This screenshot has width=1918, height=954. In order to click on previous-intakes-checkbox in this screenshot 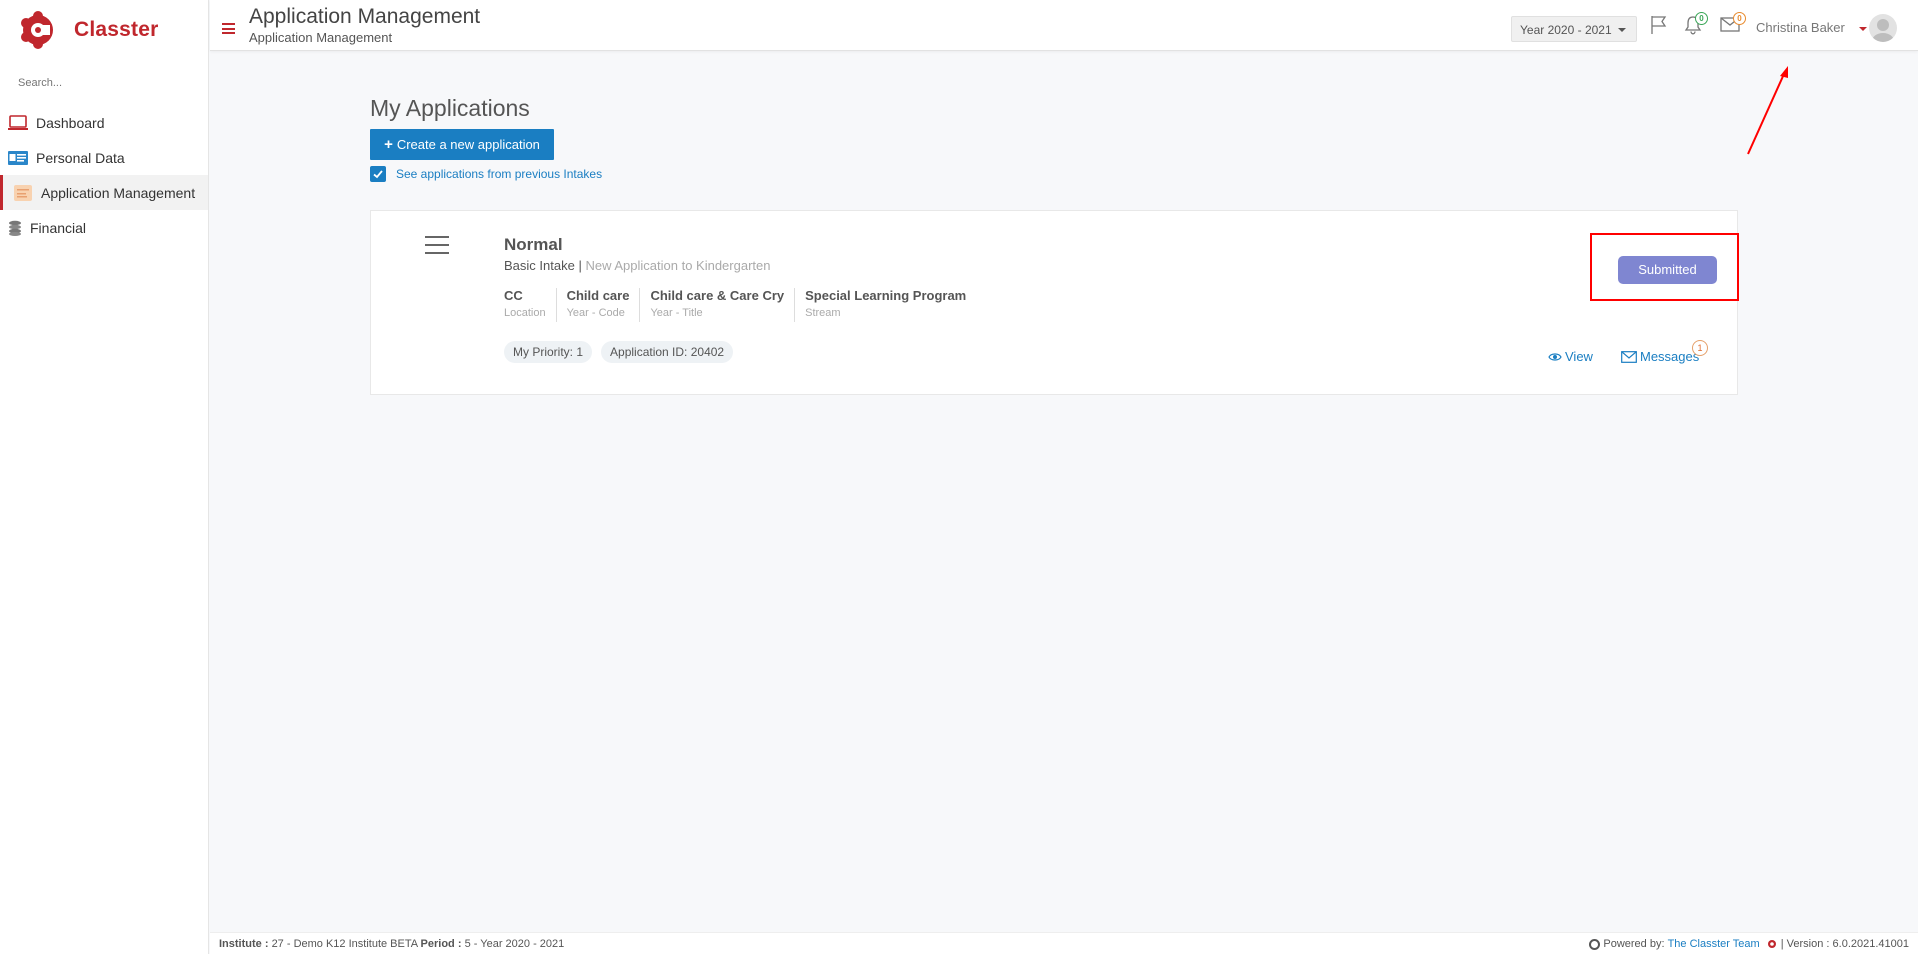, I will do `click(378, 174)`.